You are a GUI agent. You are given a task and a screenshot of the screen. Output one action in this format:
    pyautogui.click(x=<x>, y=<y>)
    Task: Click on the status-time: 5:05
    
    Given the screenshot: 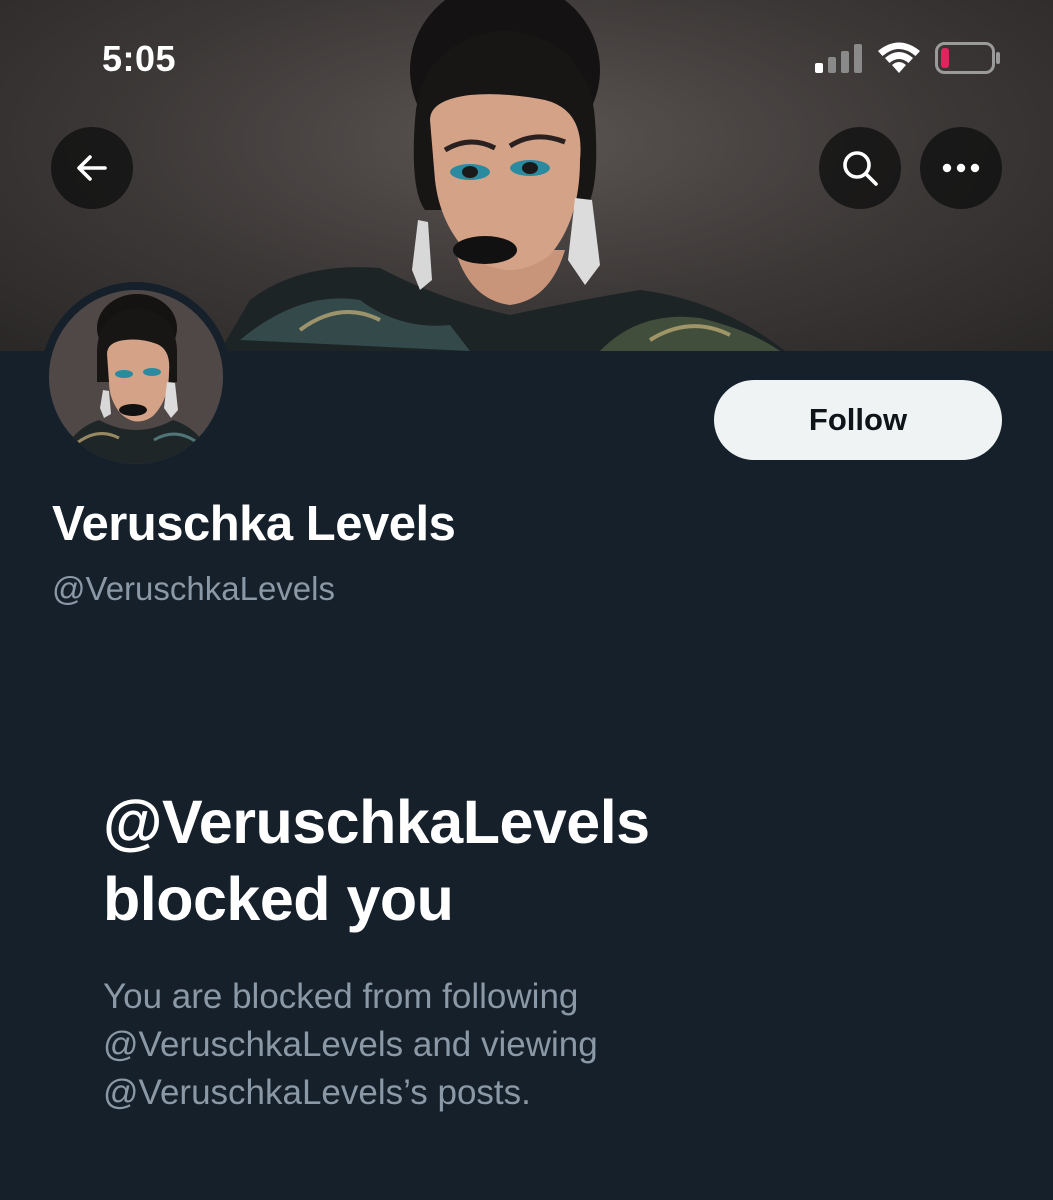 What is the action you would take?
    pyautogui.click(x=139, y=58)
    